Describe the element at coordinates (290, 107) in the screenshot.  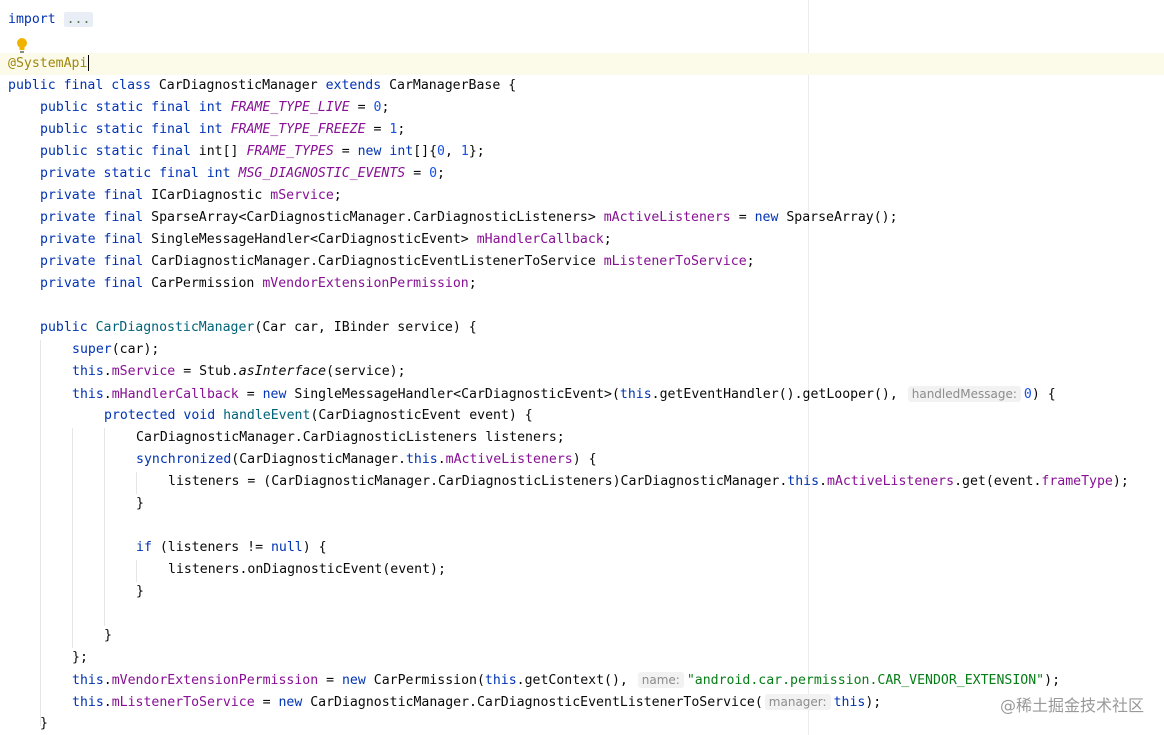
I see `field-name: FRAME_TYPE_LIVE` at that location.